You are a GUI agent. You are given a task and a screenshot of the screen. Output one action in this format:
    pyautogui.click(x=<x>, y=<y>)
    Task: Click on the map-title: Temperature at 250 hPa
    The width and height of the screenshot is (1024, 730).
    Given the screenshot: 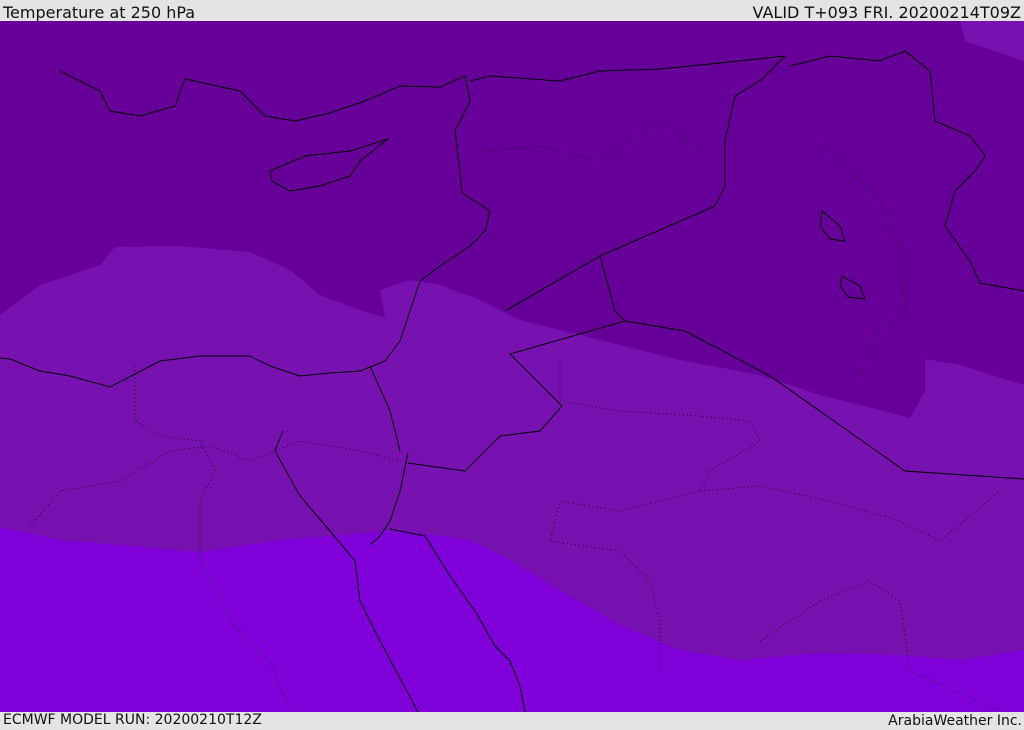 What is the action you would take?
    pyautogui.click(x=99, y=12)
    